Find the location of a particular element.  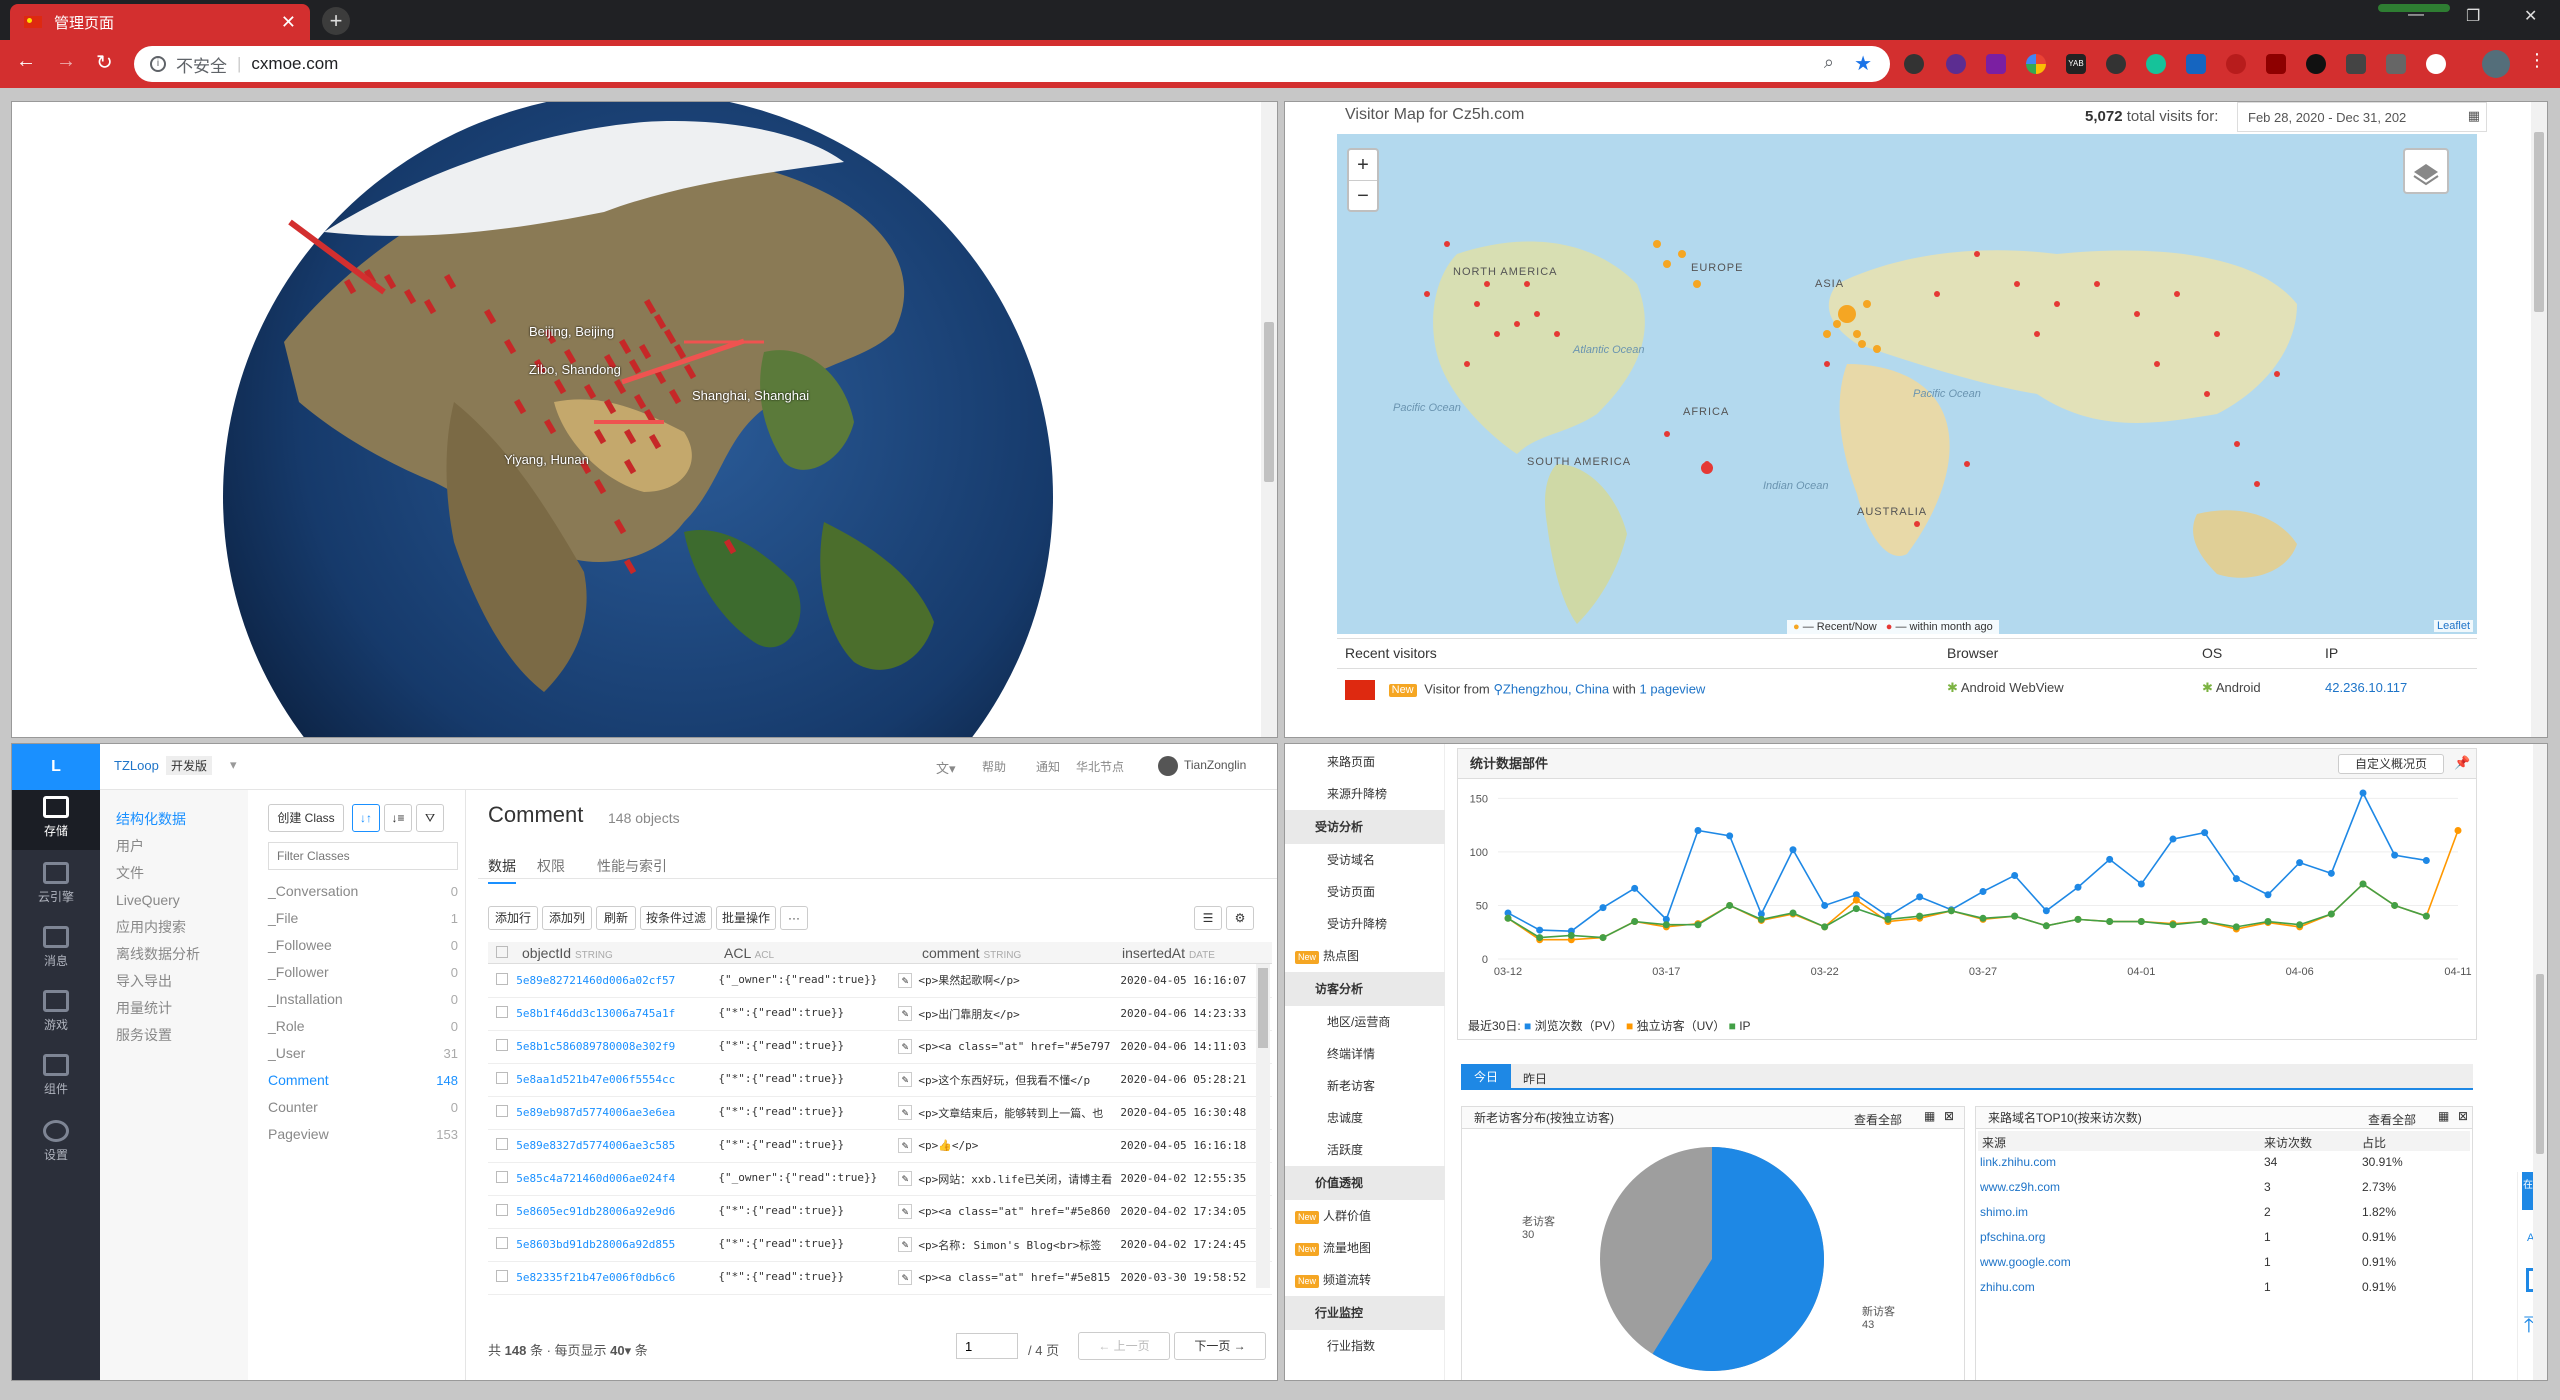

leaflet-attribution: Leaflet is located at coordinates (2453, 626).